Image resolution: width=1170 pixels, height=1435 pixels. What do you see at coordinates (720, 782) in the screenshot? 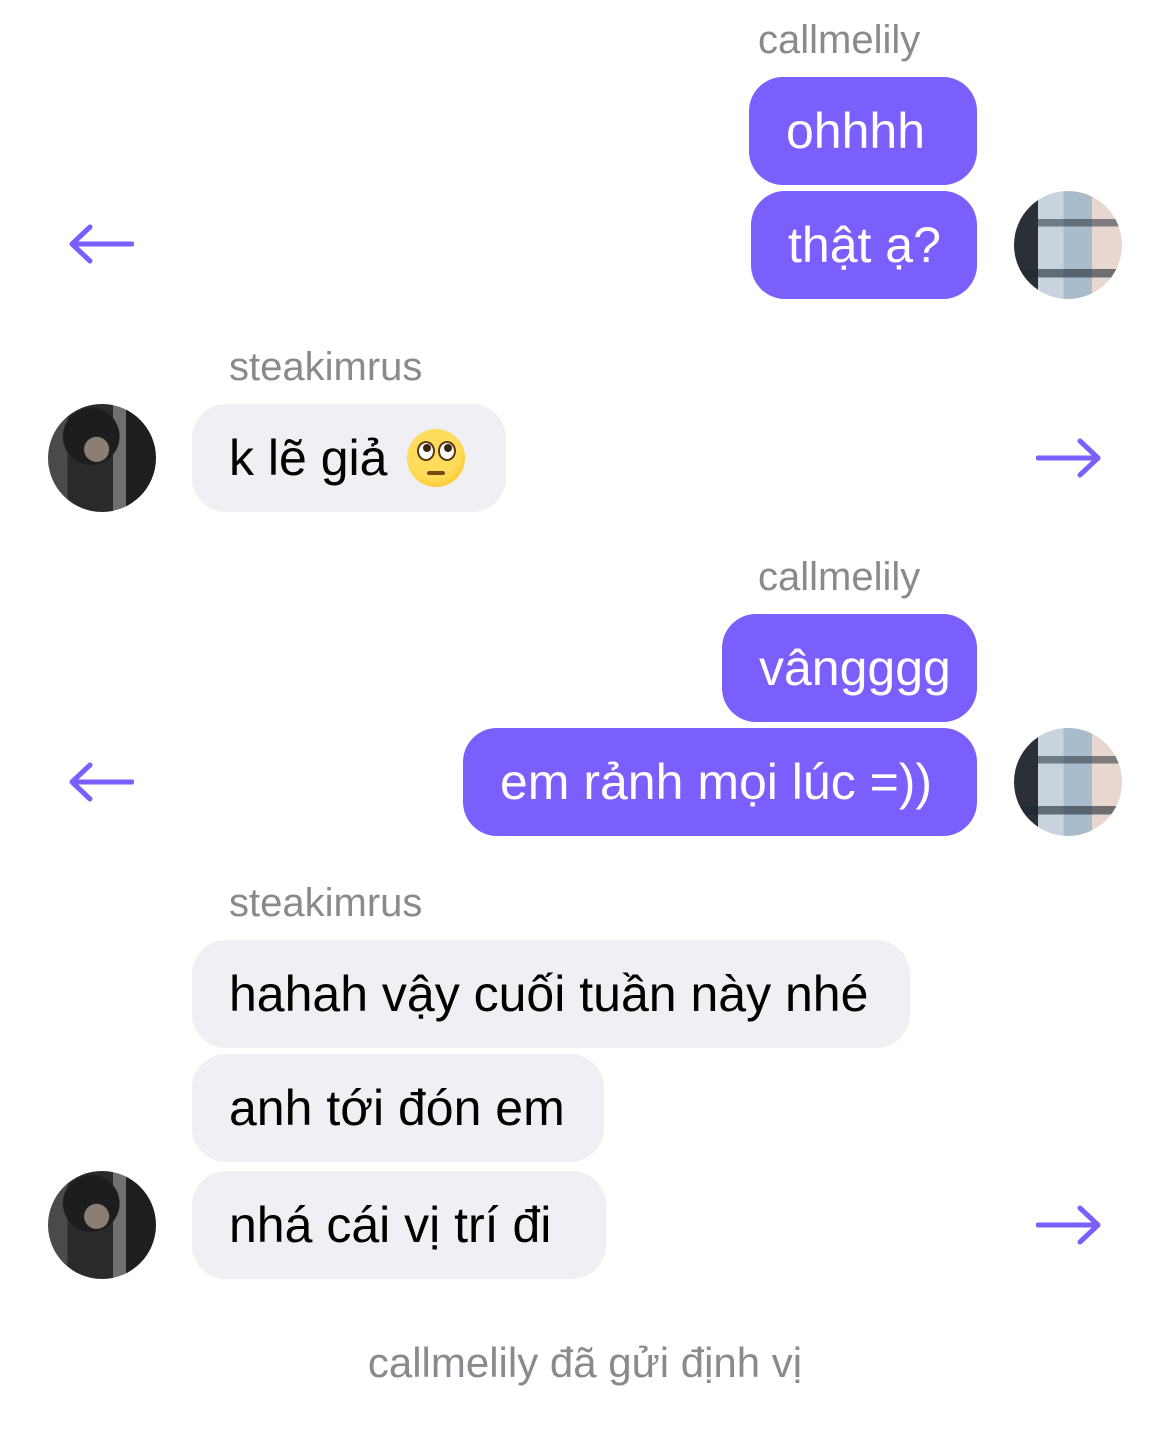
I see `message-bubble-outgoing: em rảnh mọi lúc =))` at bounding box center [720, 782].